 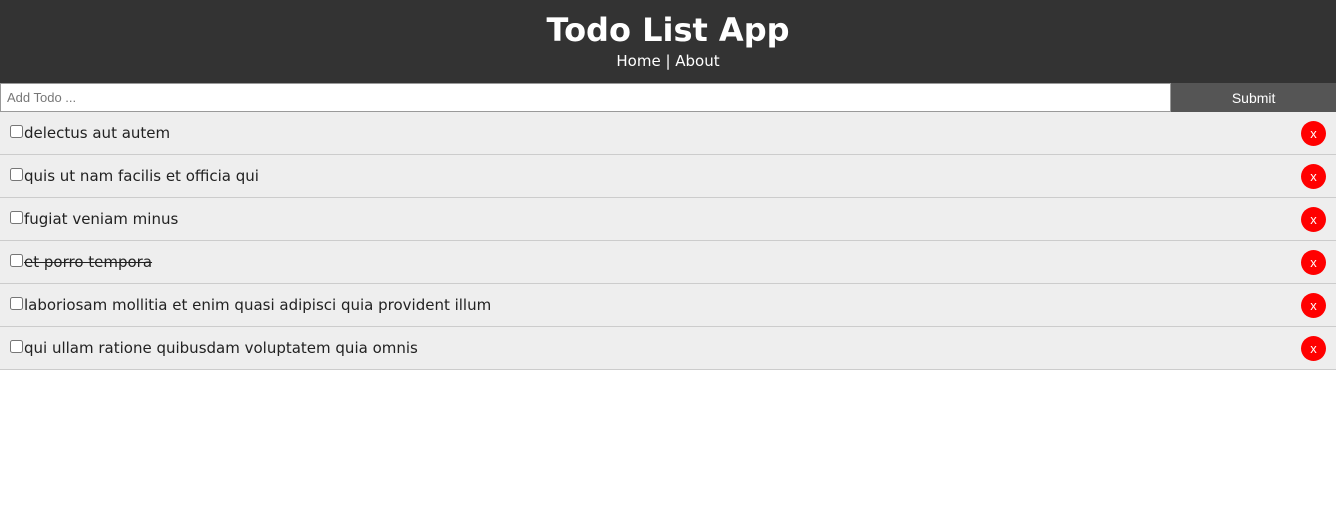 I want to click on todo-item: fugiat veniam minus x, so click(x=668, y=219).